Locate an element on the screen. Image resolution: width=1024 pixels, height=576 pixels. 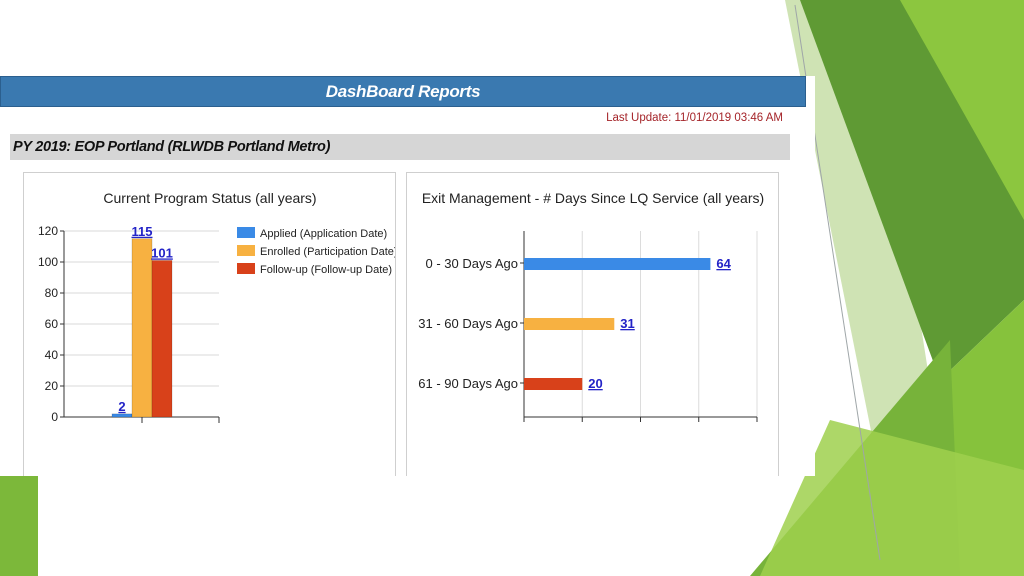
chart-title: Current Program Status (all years) is located at coordinates (209, 198).